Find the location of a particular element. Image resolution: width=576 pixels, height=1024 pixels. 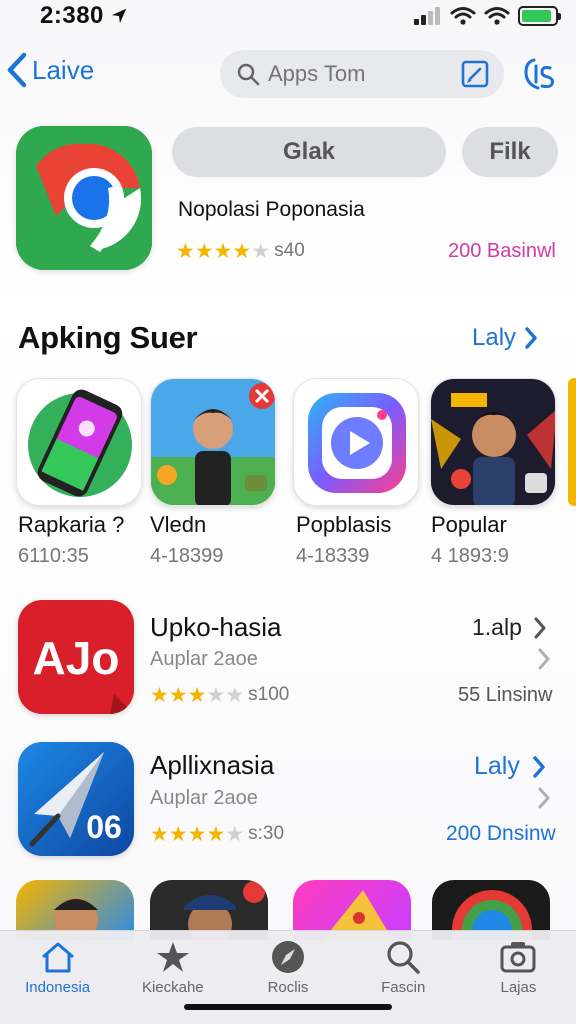

cellular-signal-icon is located at coordinates (427, 16).